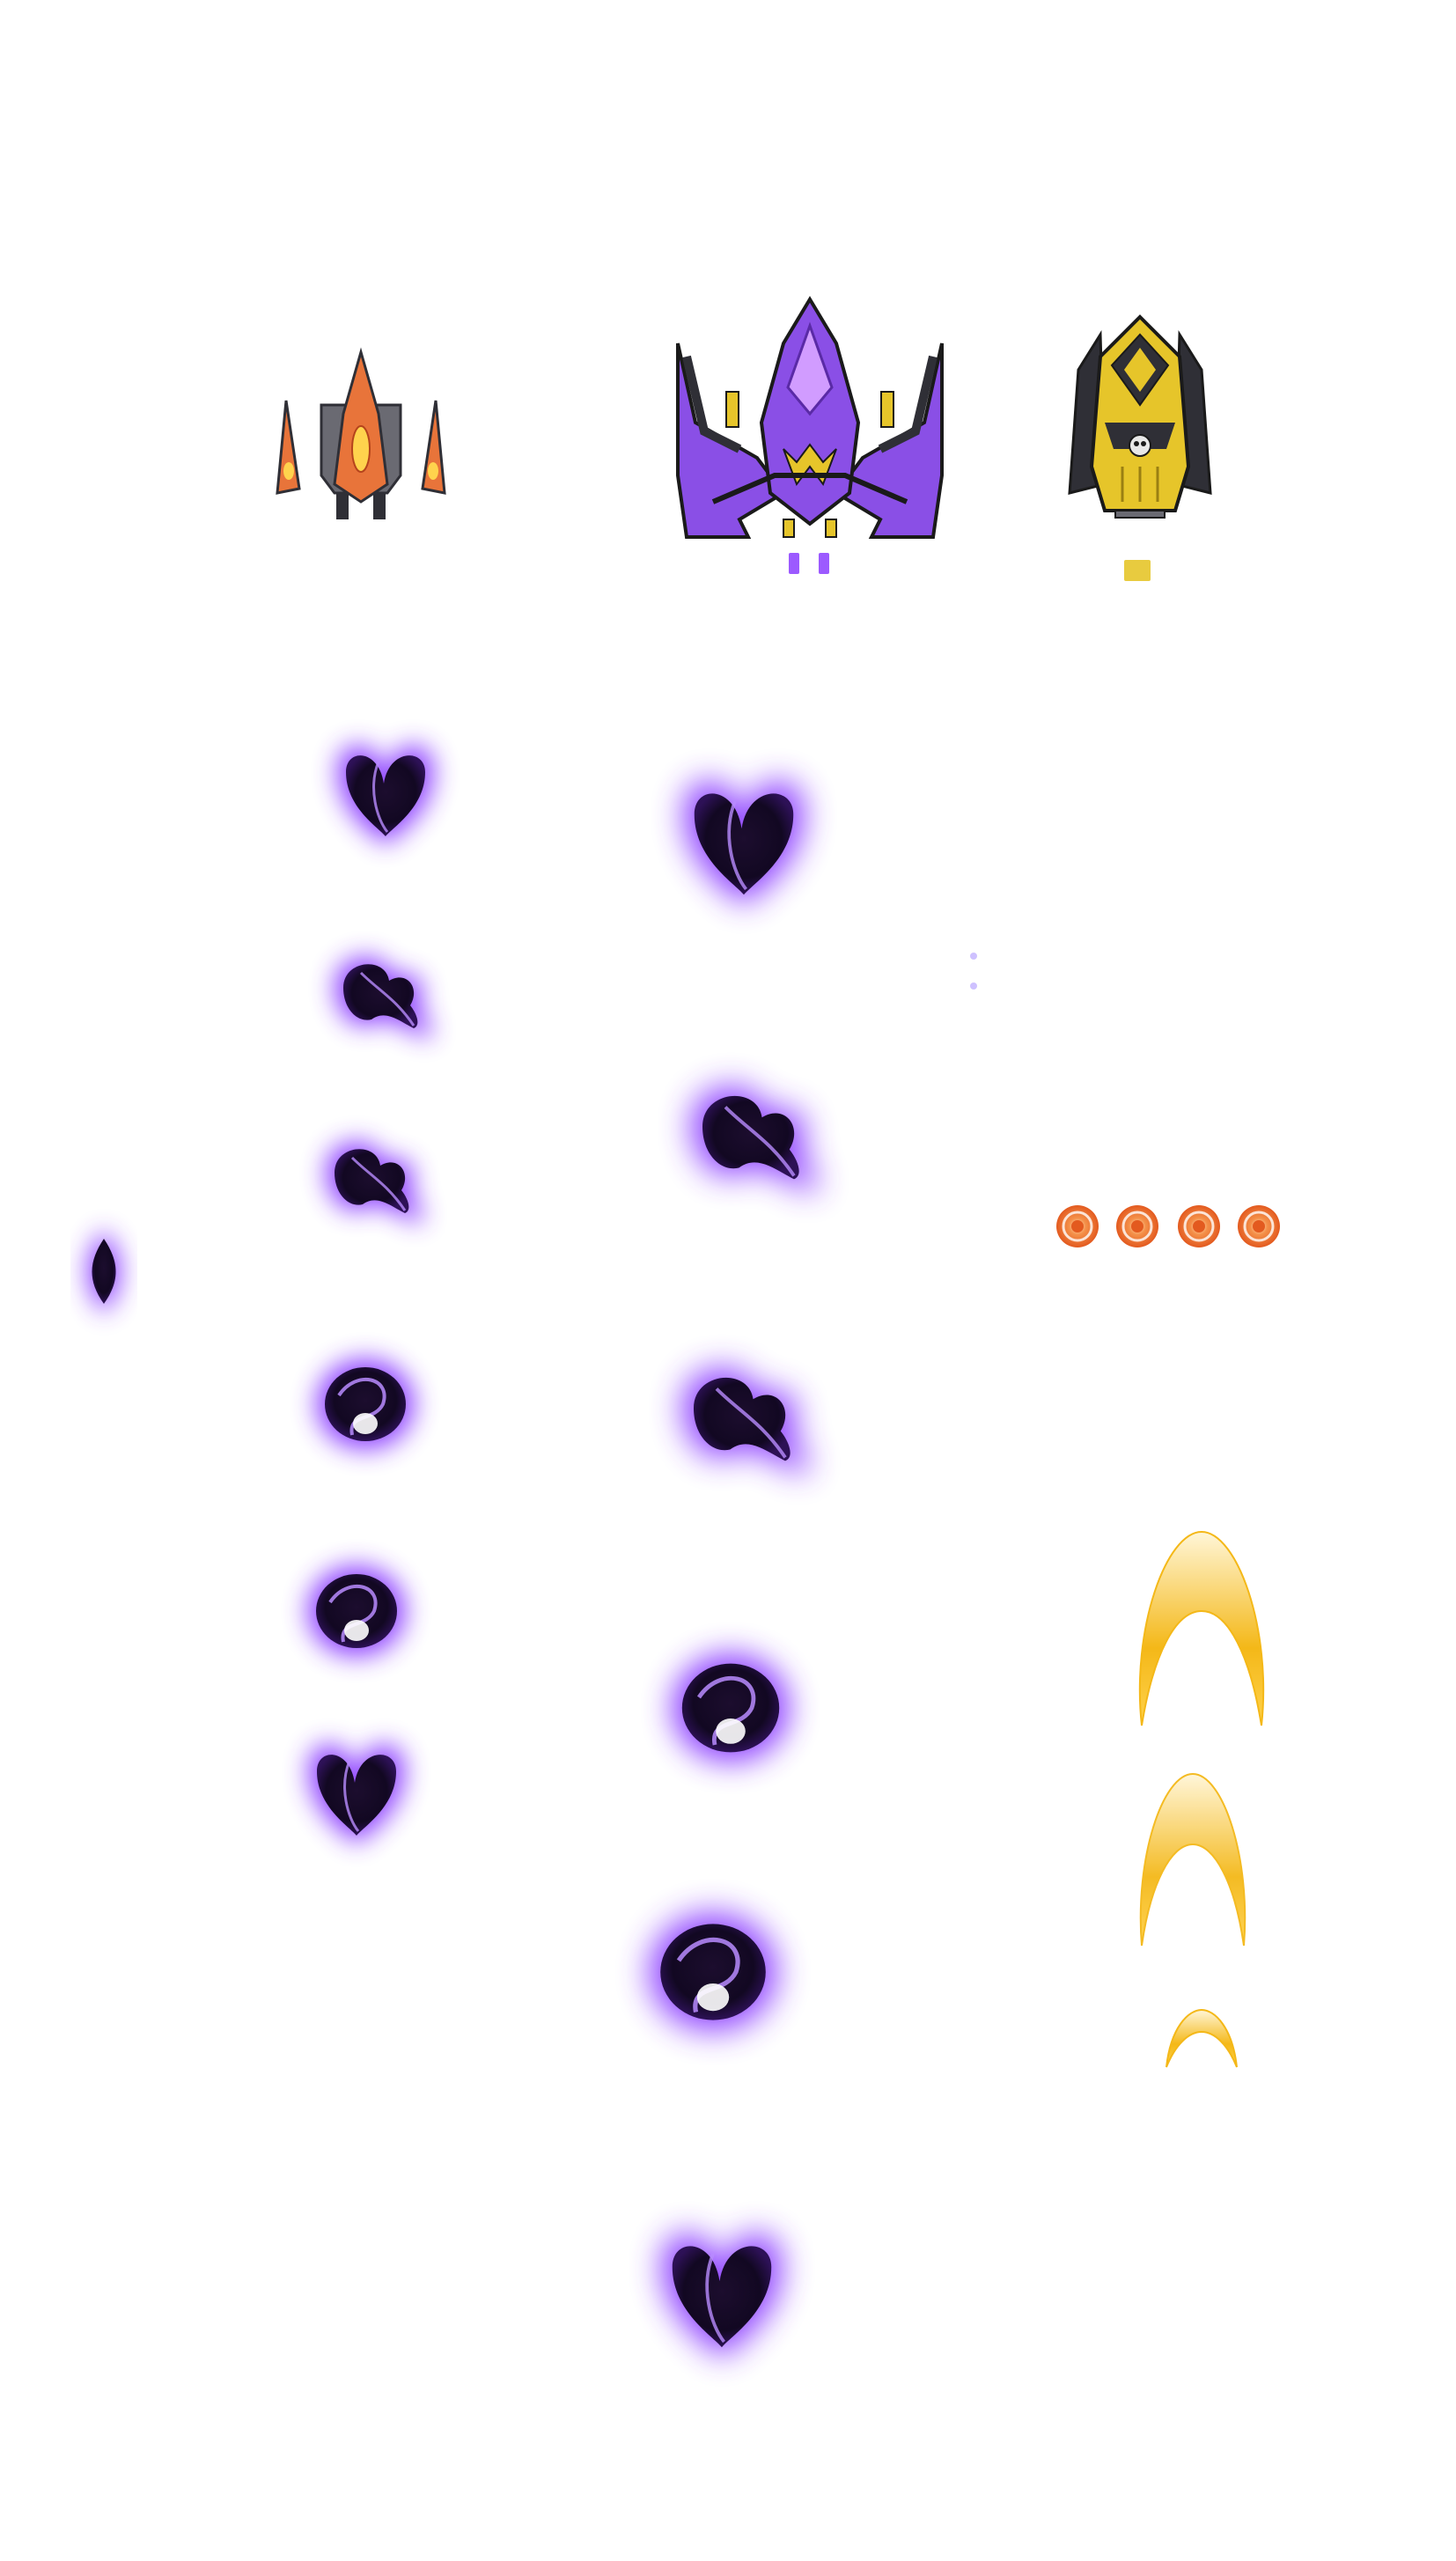 The height and width of the screenshot is (2561, 1456). What do you see at coordinates (1137, 570) in the screenshot?
I see `gold-exhaust-sprite` at bounding box center [1137, 570].